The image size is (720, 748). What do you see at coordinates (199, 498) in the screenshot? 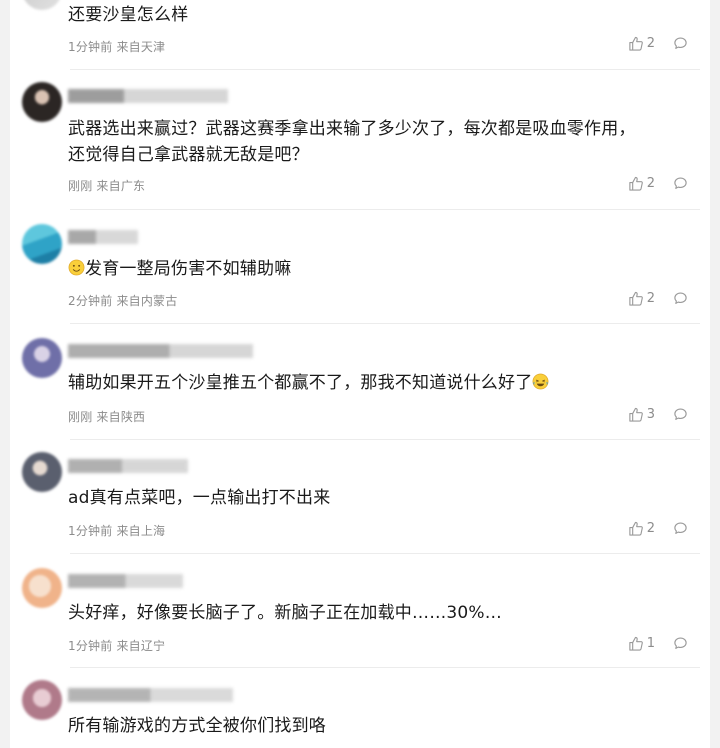
I see `comment-text: ad真有点菜吧，一点输出打不出来` at bounding box center [199, 498].